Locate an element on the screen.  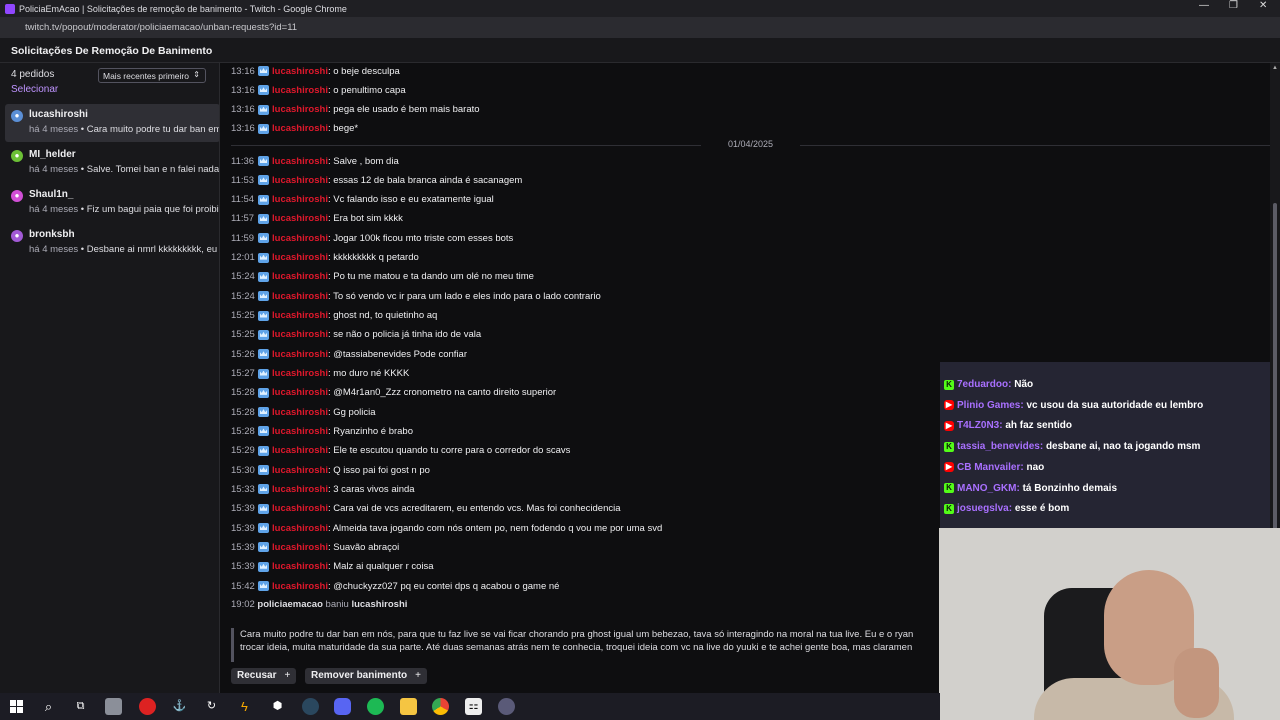
restore-button: ❐ is located at coordinates (1233, 5).